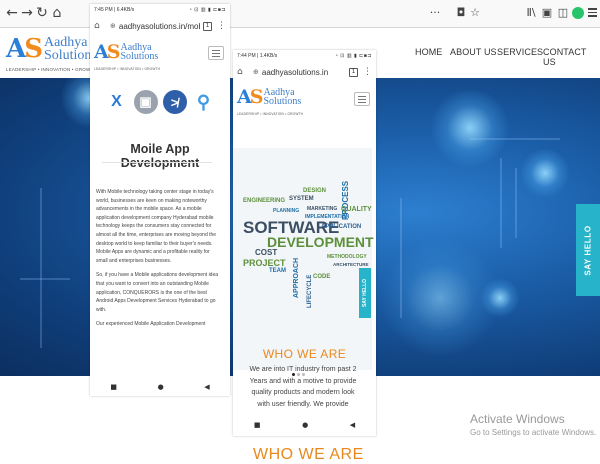  I want to click on xamarin-icon: X, so click(116, 101).